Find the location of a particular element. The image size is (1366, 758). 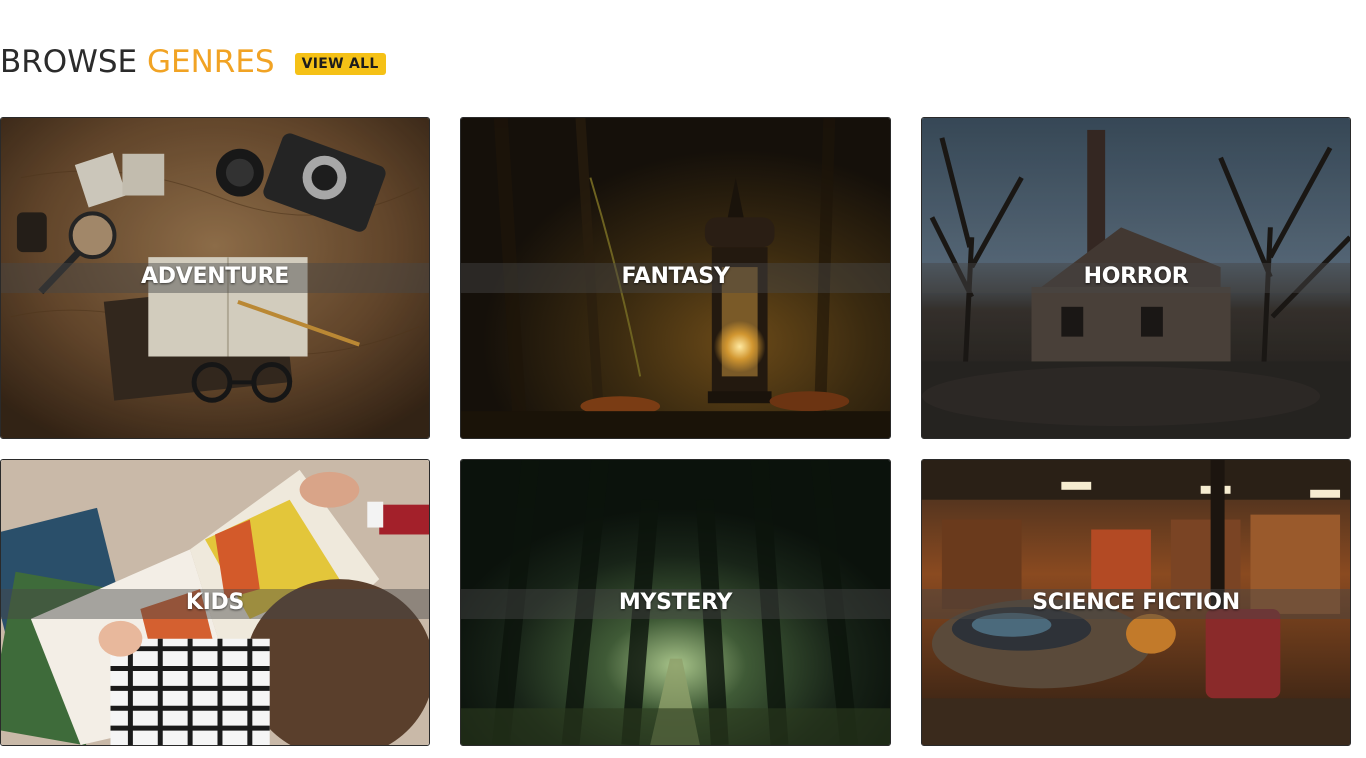

title-accent: GENRES is located at coordinates (210, 62).